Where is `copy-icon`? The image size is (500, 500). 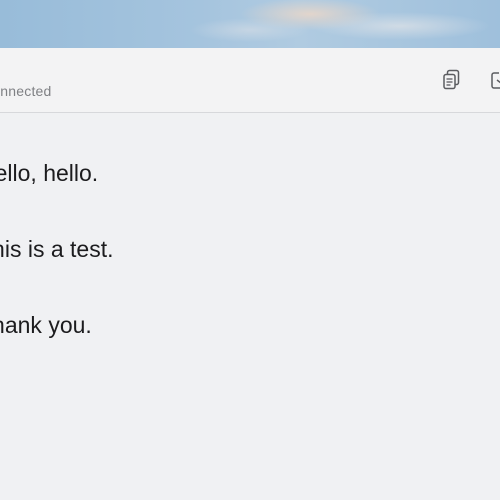 copy-icon is located at coordinates (453, 80).